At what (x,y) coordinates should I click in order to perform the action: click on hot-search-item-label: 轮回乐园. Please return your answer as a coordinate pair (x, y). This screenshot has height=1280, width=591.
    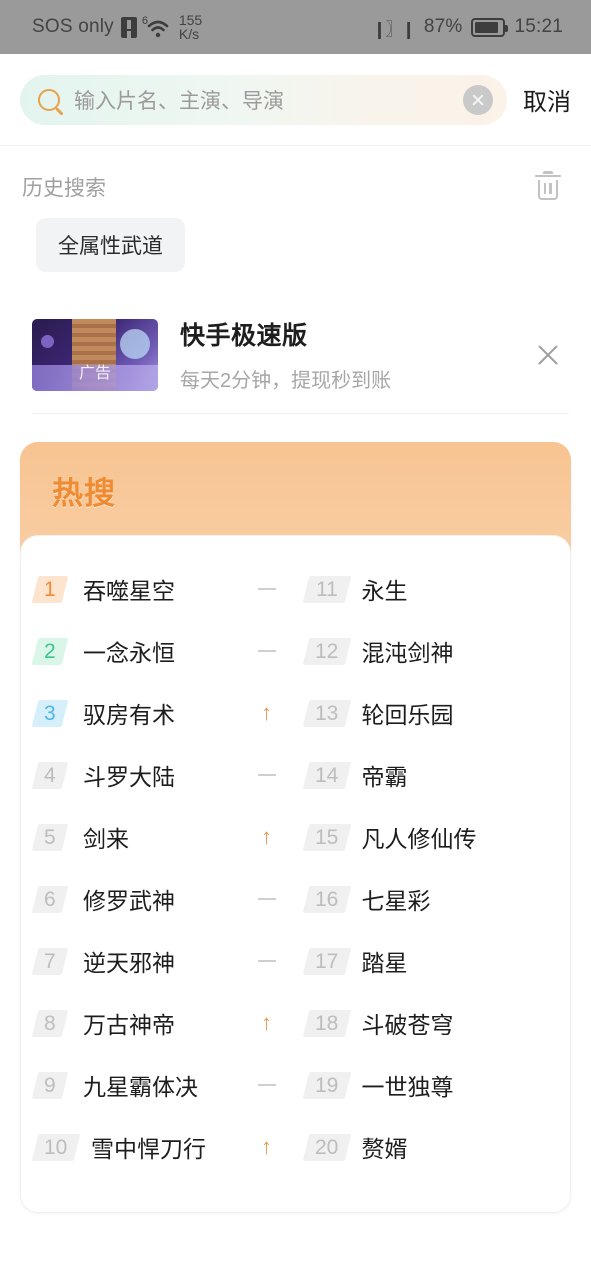
    Looking at the image, I should click on (446, 713).